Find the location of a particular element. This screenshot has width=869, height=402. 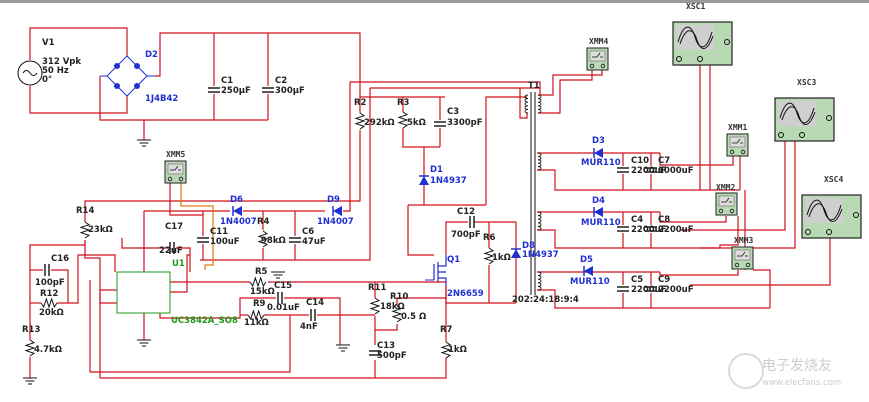

t1-ref: T1 is located at coordinates (534, 86).